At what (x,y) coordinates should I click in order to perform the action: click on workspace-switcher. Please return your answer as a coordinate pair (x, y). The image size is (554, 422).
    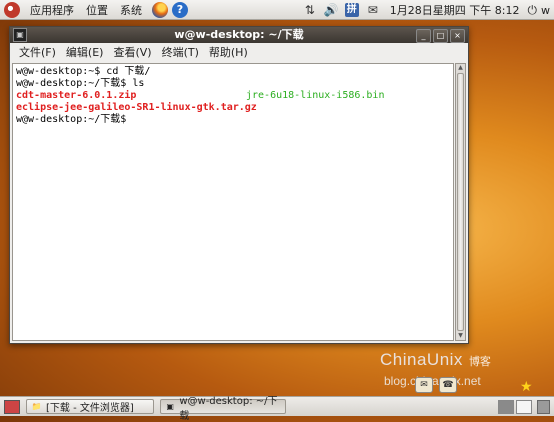
    Looking at the image, I should click on (514, 407).